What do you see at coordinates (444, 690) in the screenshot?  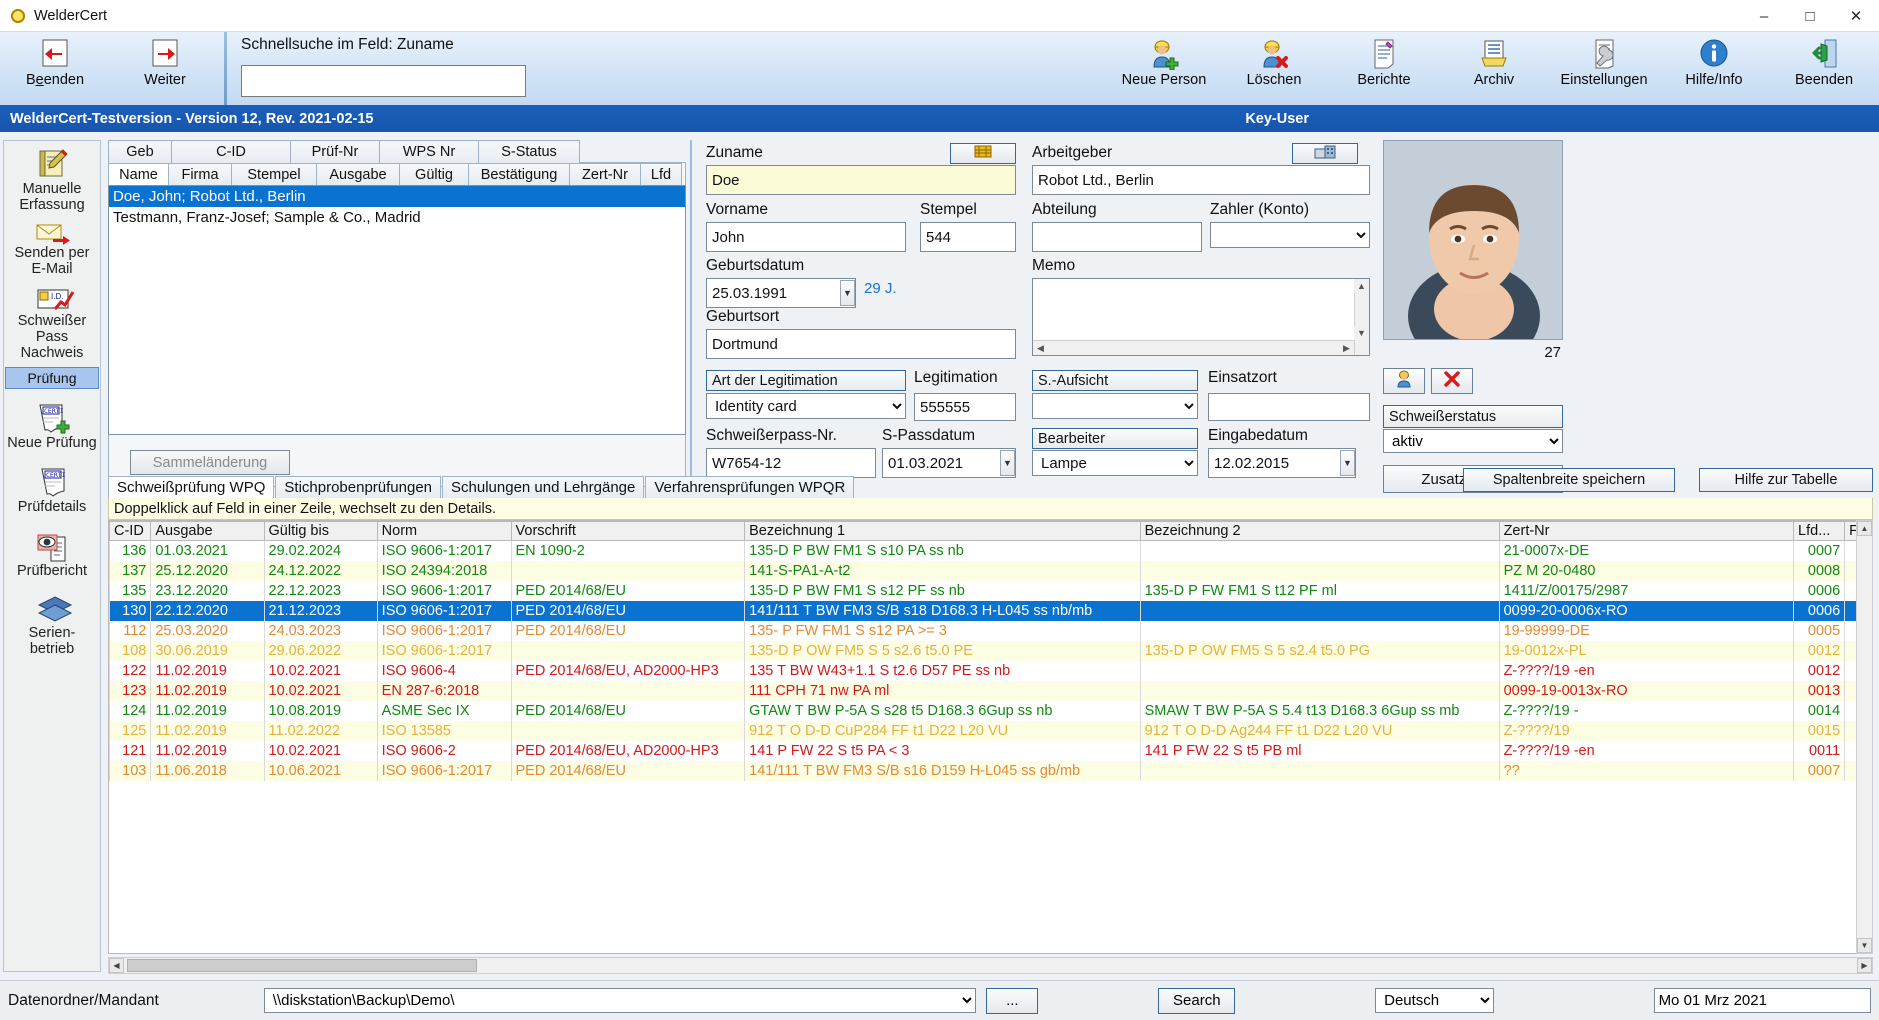 I see `table-cell-norm: EN 287-6:2018` at bounding box center [444, 690].